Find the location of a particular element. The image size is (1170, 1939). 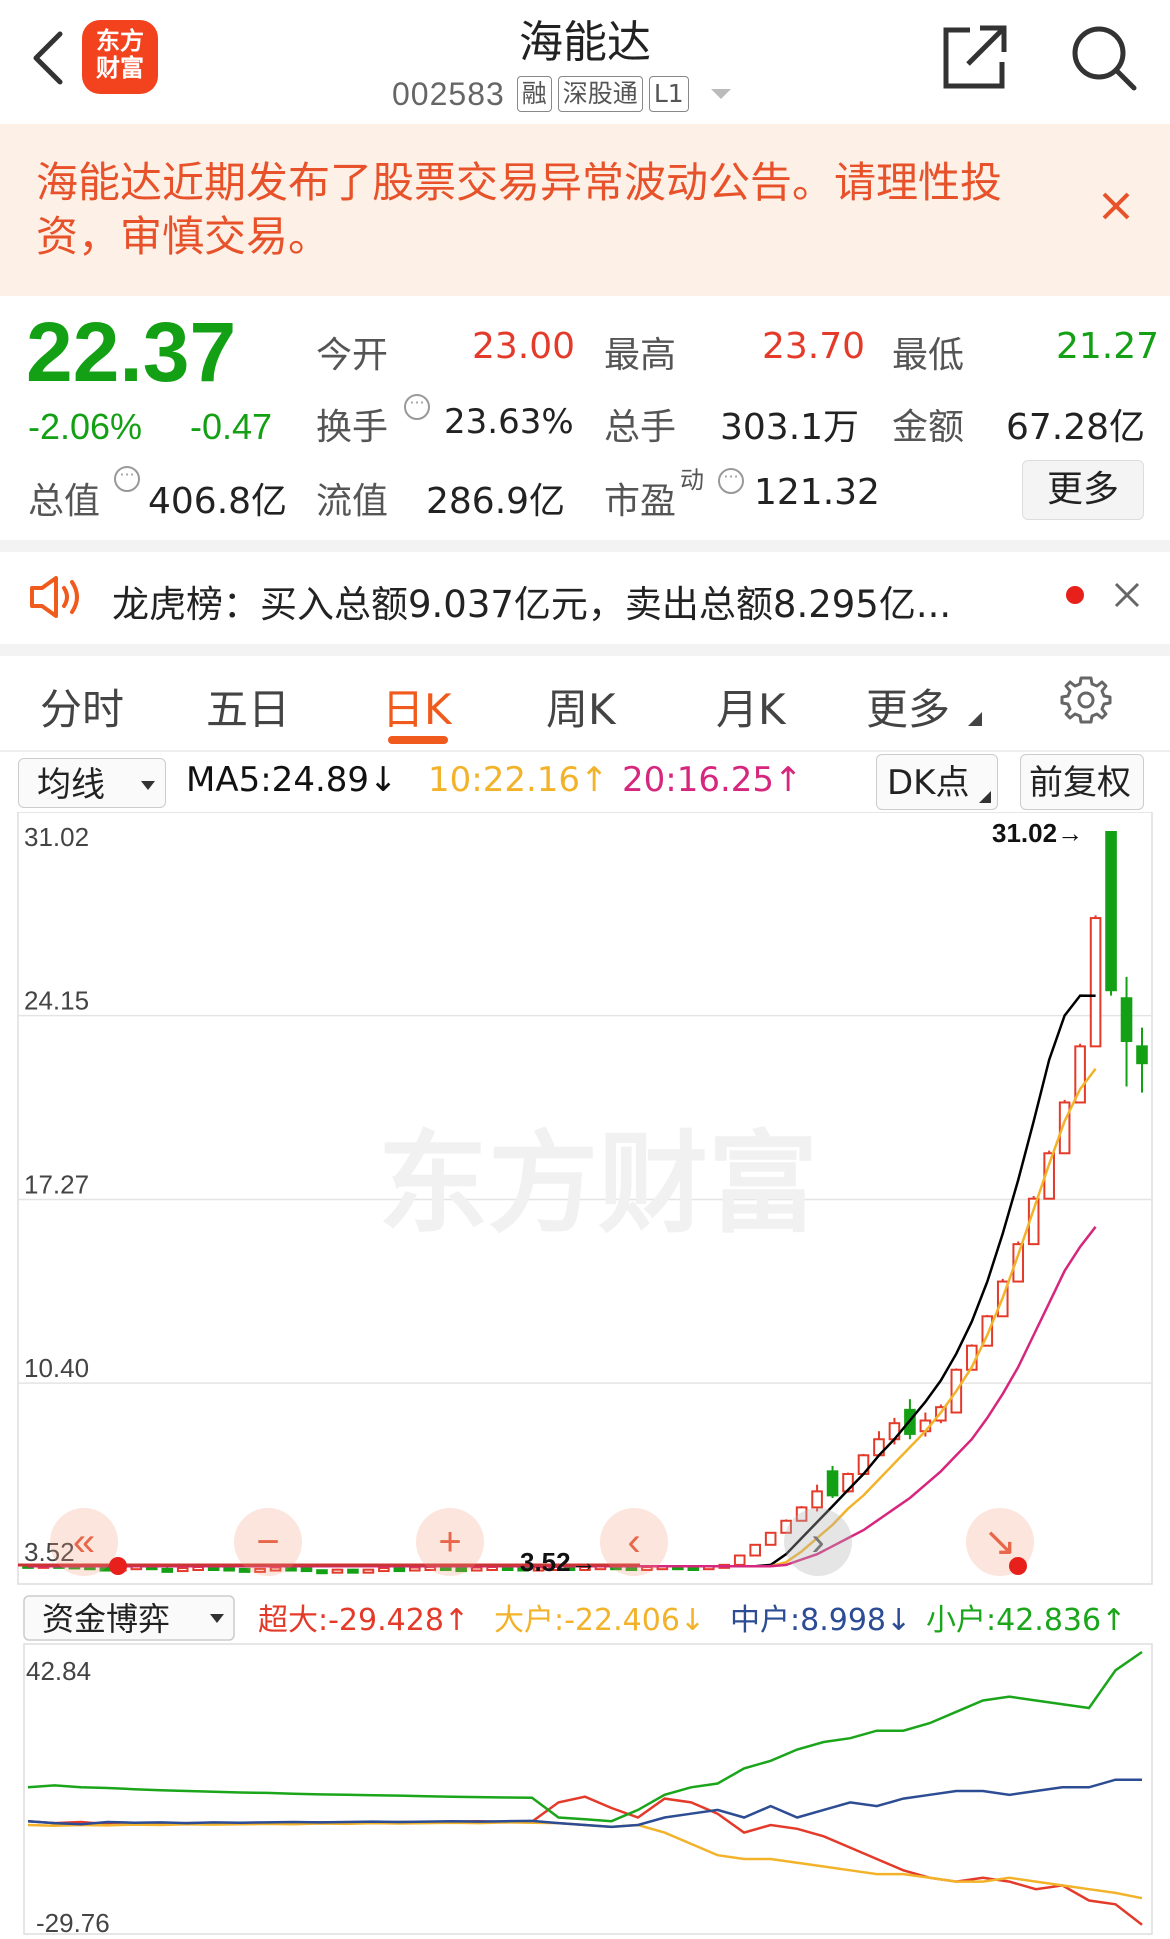

zoom-out-button: − is located at coordinates (268, 1542).